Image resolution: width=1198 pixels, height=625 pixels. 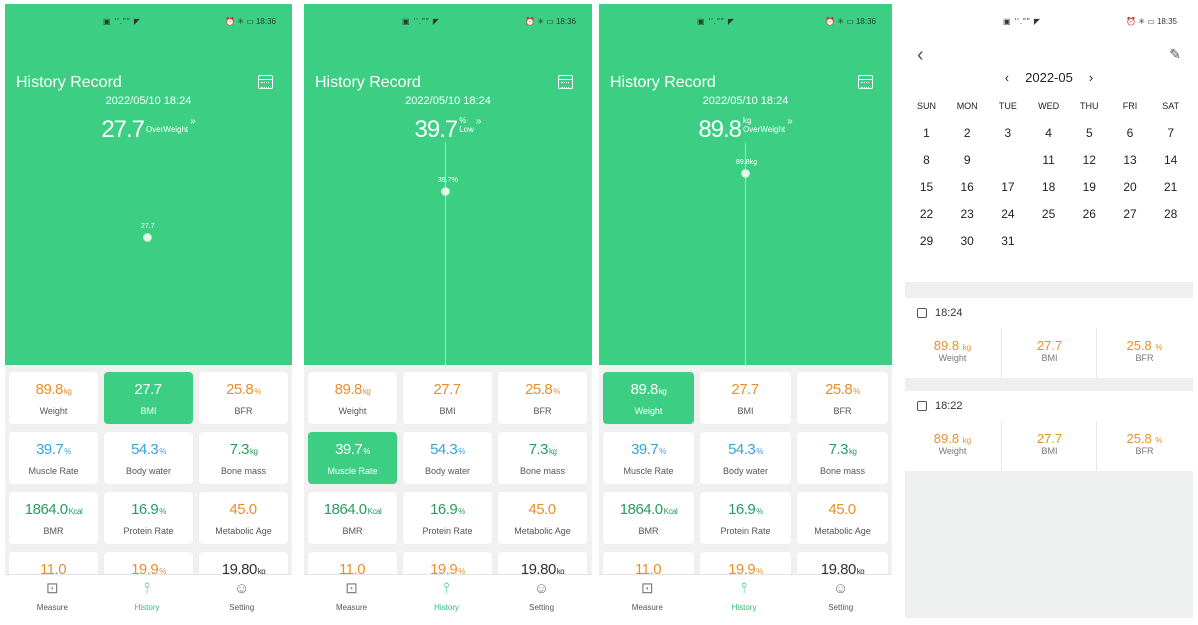 I want to click on record-datetime: 2022/05/10 18:24, so click(x=148, y=101).